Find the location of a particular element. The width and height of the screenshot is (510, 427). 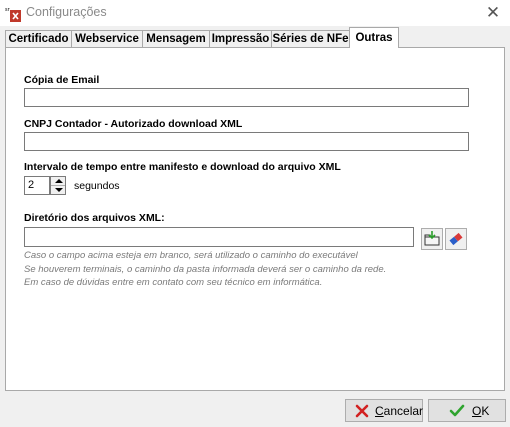

cnpj-contador-field is located at coordinates (246, 141).